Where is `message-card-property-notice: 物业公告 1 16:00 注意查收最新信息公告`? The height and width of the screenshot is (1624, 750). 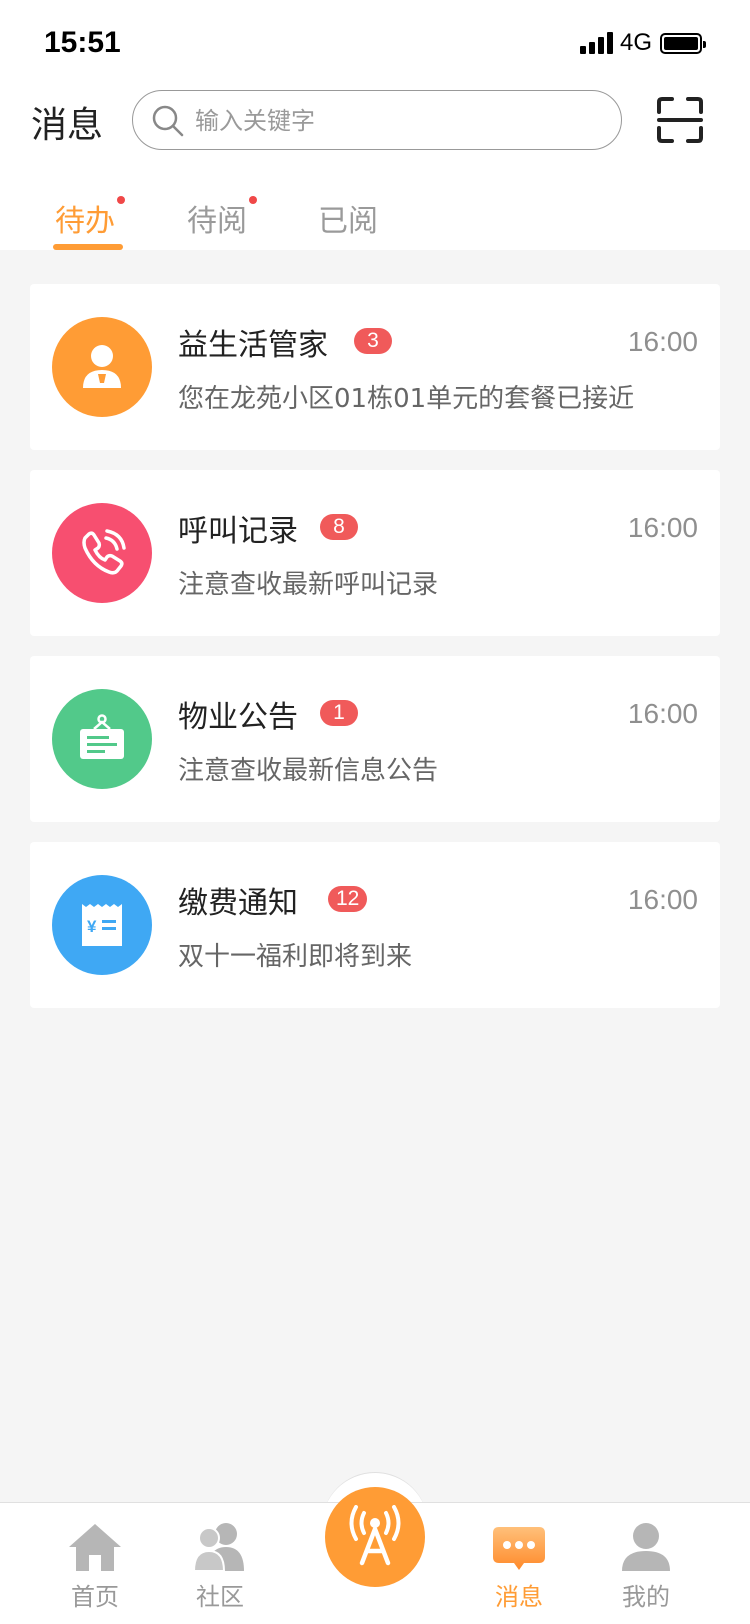 message-card-property-notice: 物业公告 1 16:00 注意查收最新信息公告 is located at coordinates (375, 739).